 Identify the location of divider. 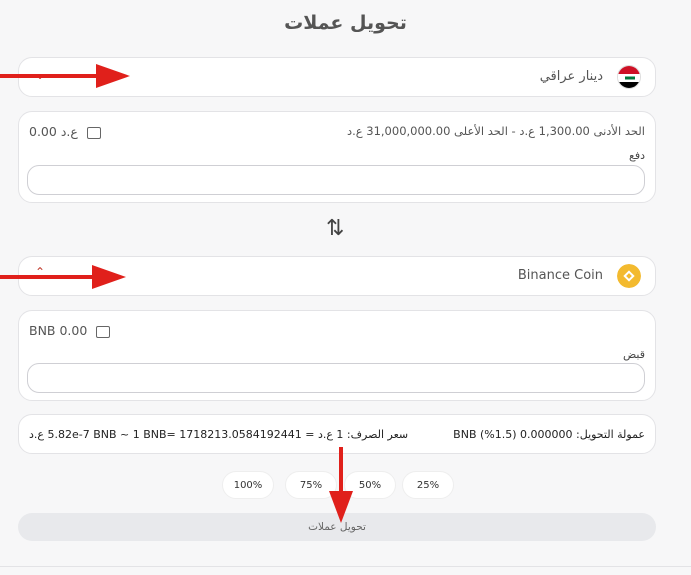
(345, 566).